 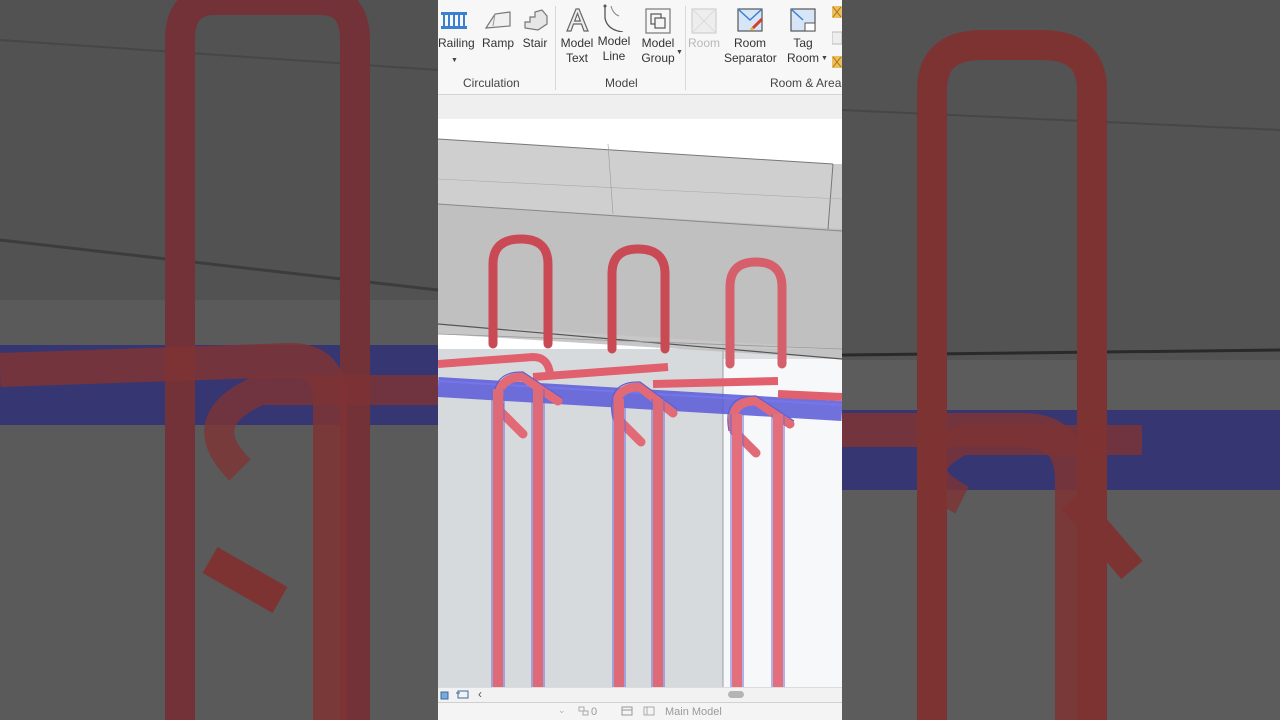 I want to click on model-group-dropdown-icon: ▼, so click(x=679, y=52).